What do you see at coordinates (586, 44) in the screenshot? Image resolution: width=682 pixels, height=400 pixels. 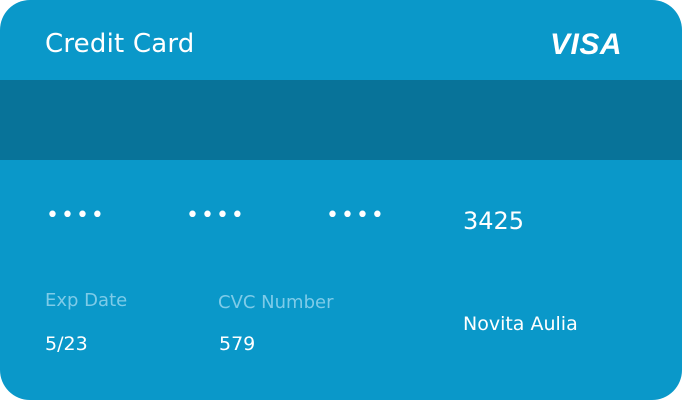 I see `visa-logo: VISA` at bounding box center [586, 44].